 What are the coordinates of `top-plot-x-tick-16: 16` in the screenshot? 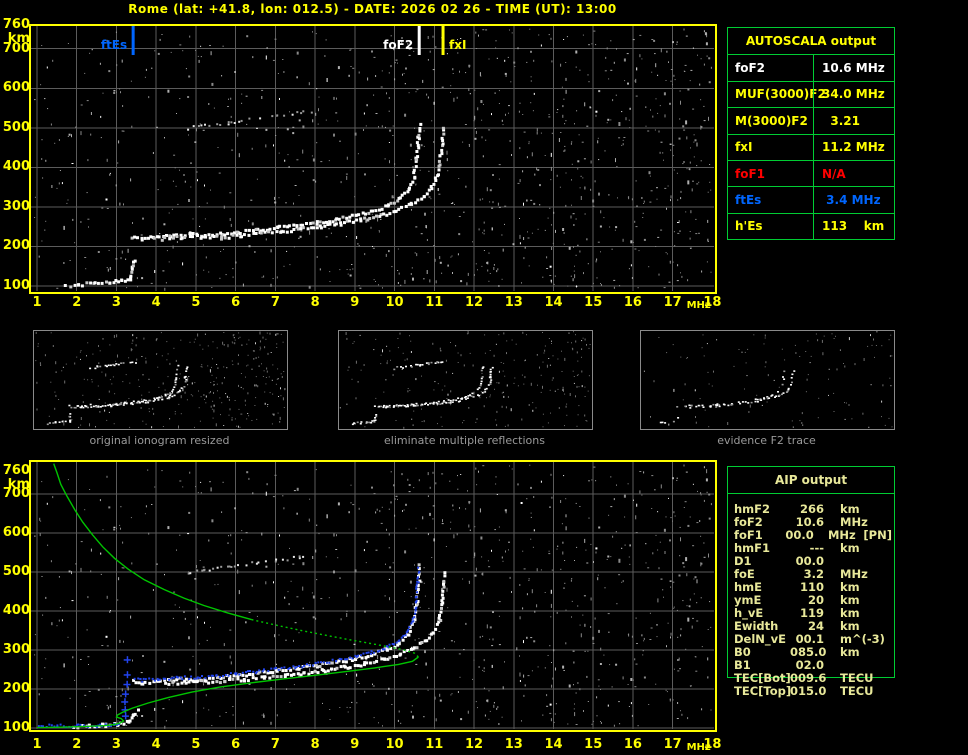 It's located at (632, 302).